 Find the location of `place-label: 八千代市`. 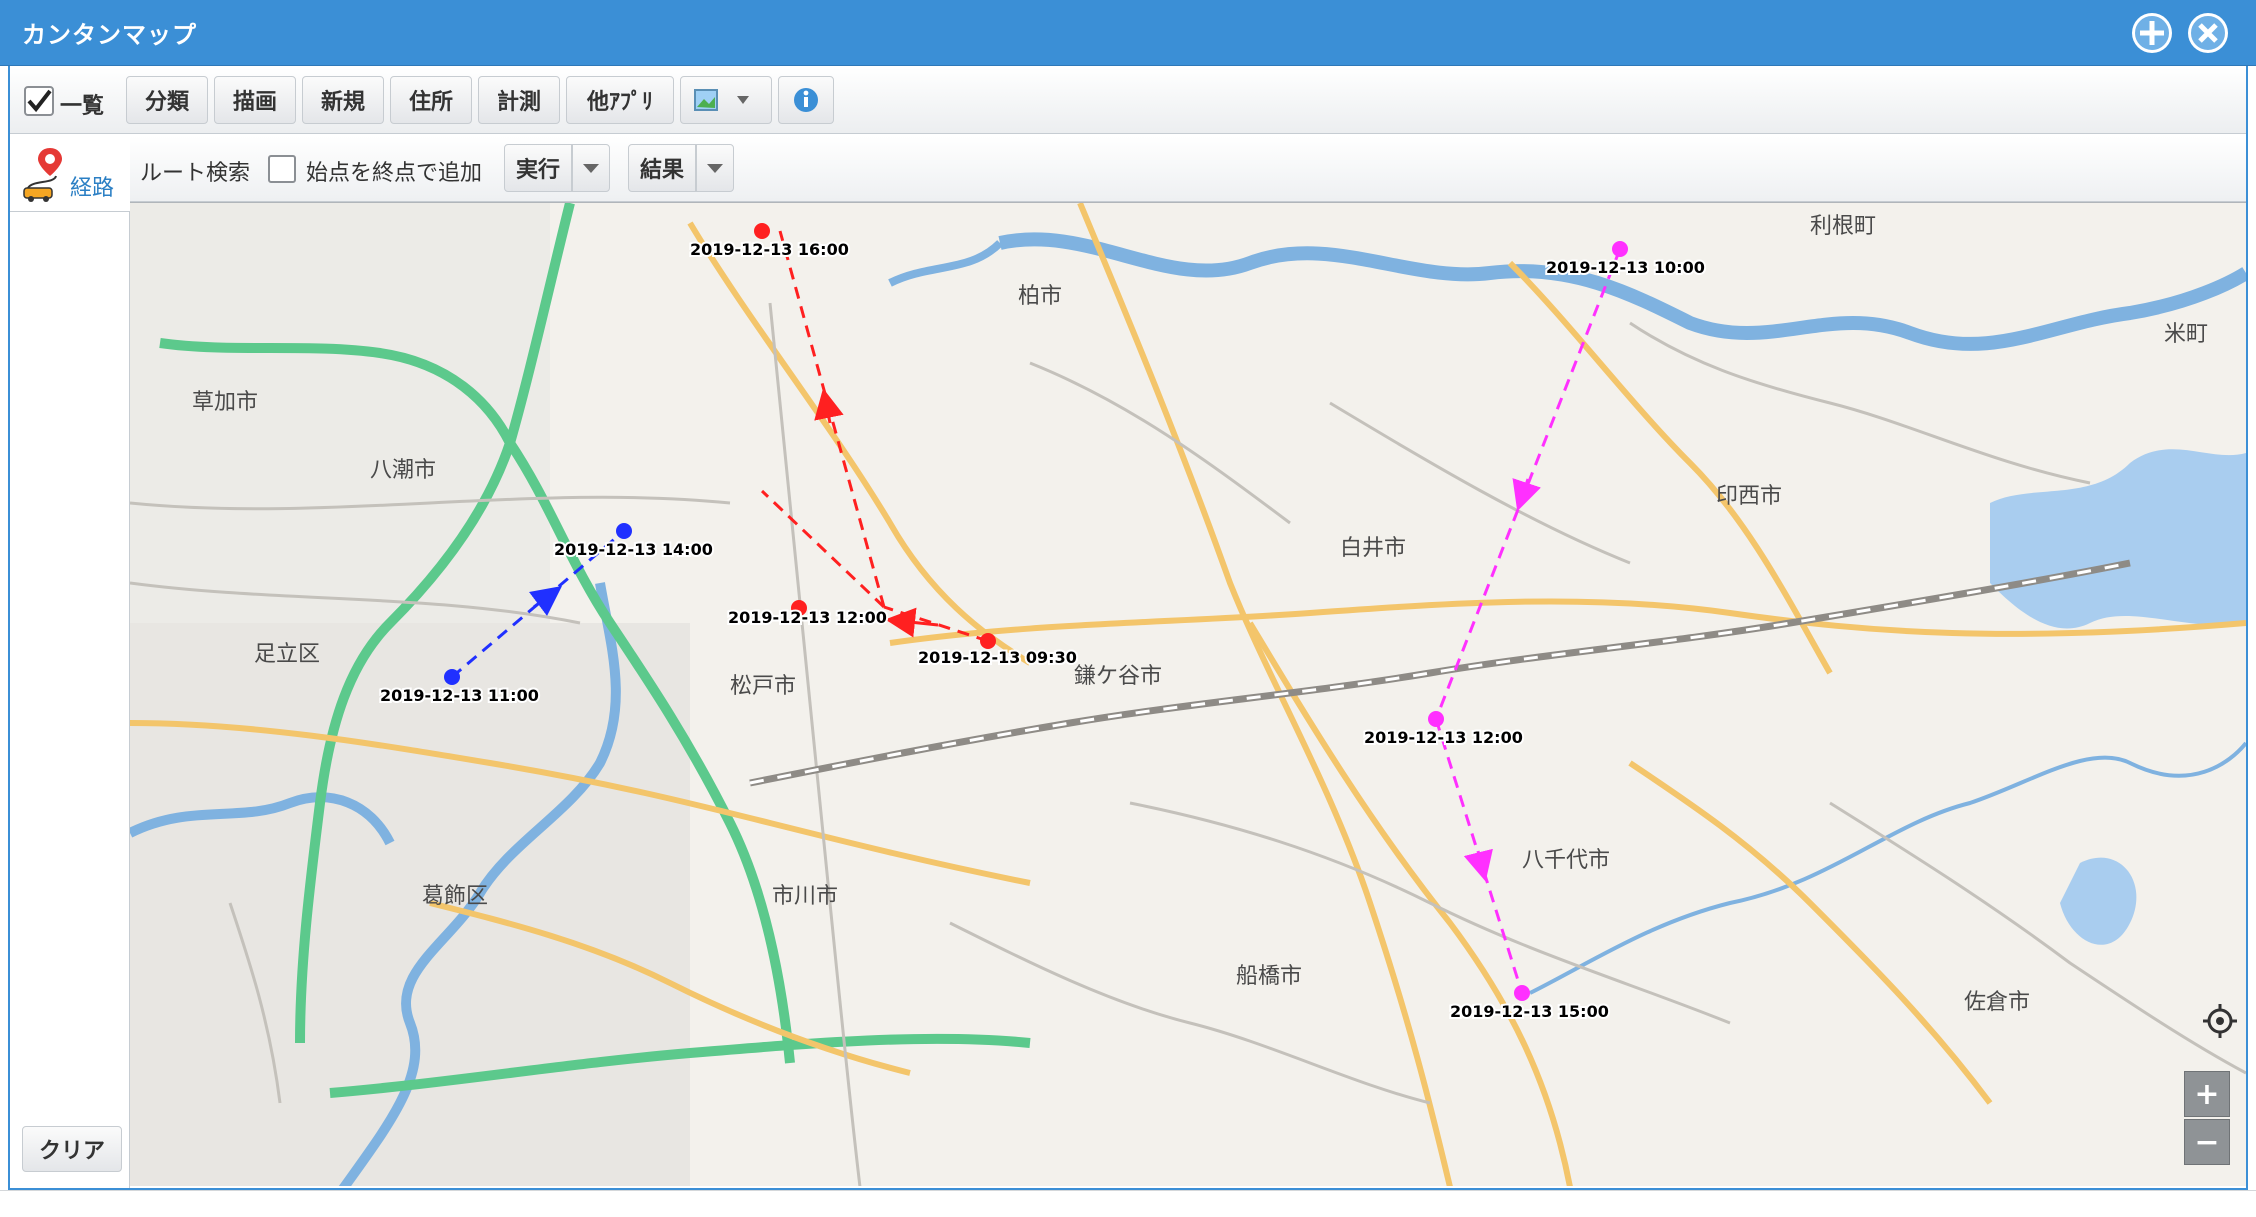

place-label: 八千代市 is located at coordinates (1566, 860).